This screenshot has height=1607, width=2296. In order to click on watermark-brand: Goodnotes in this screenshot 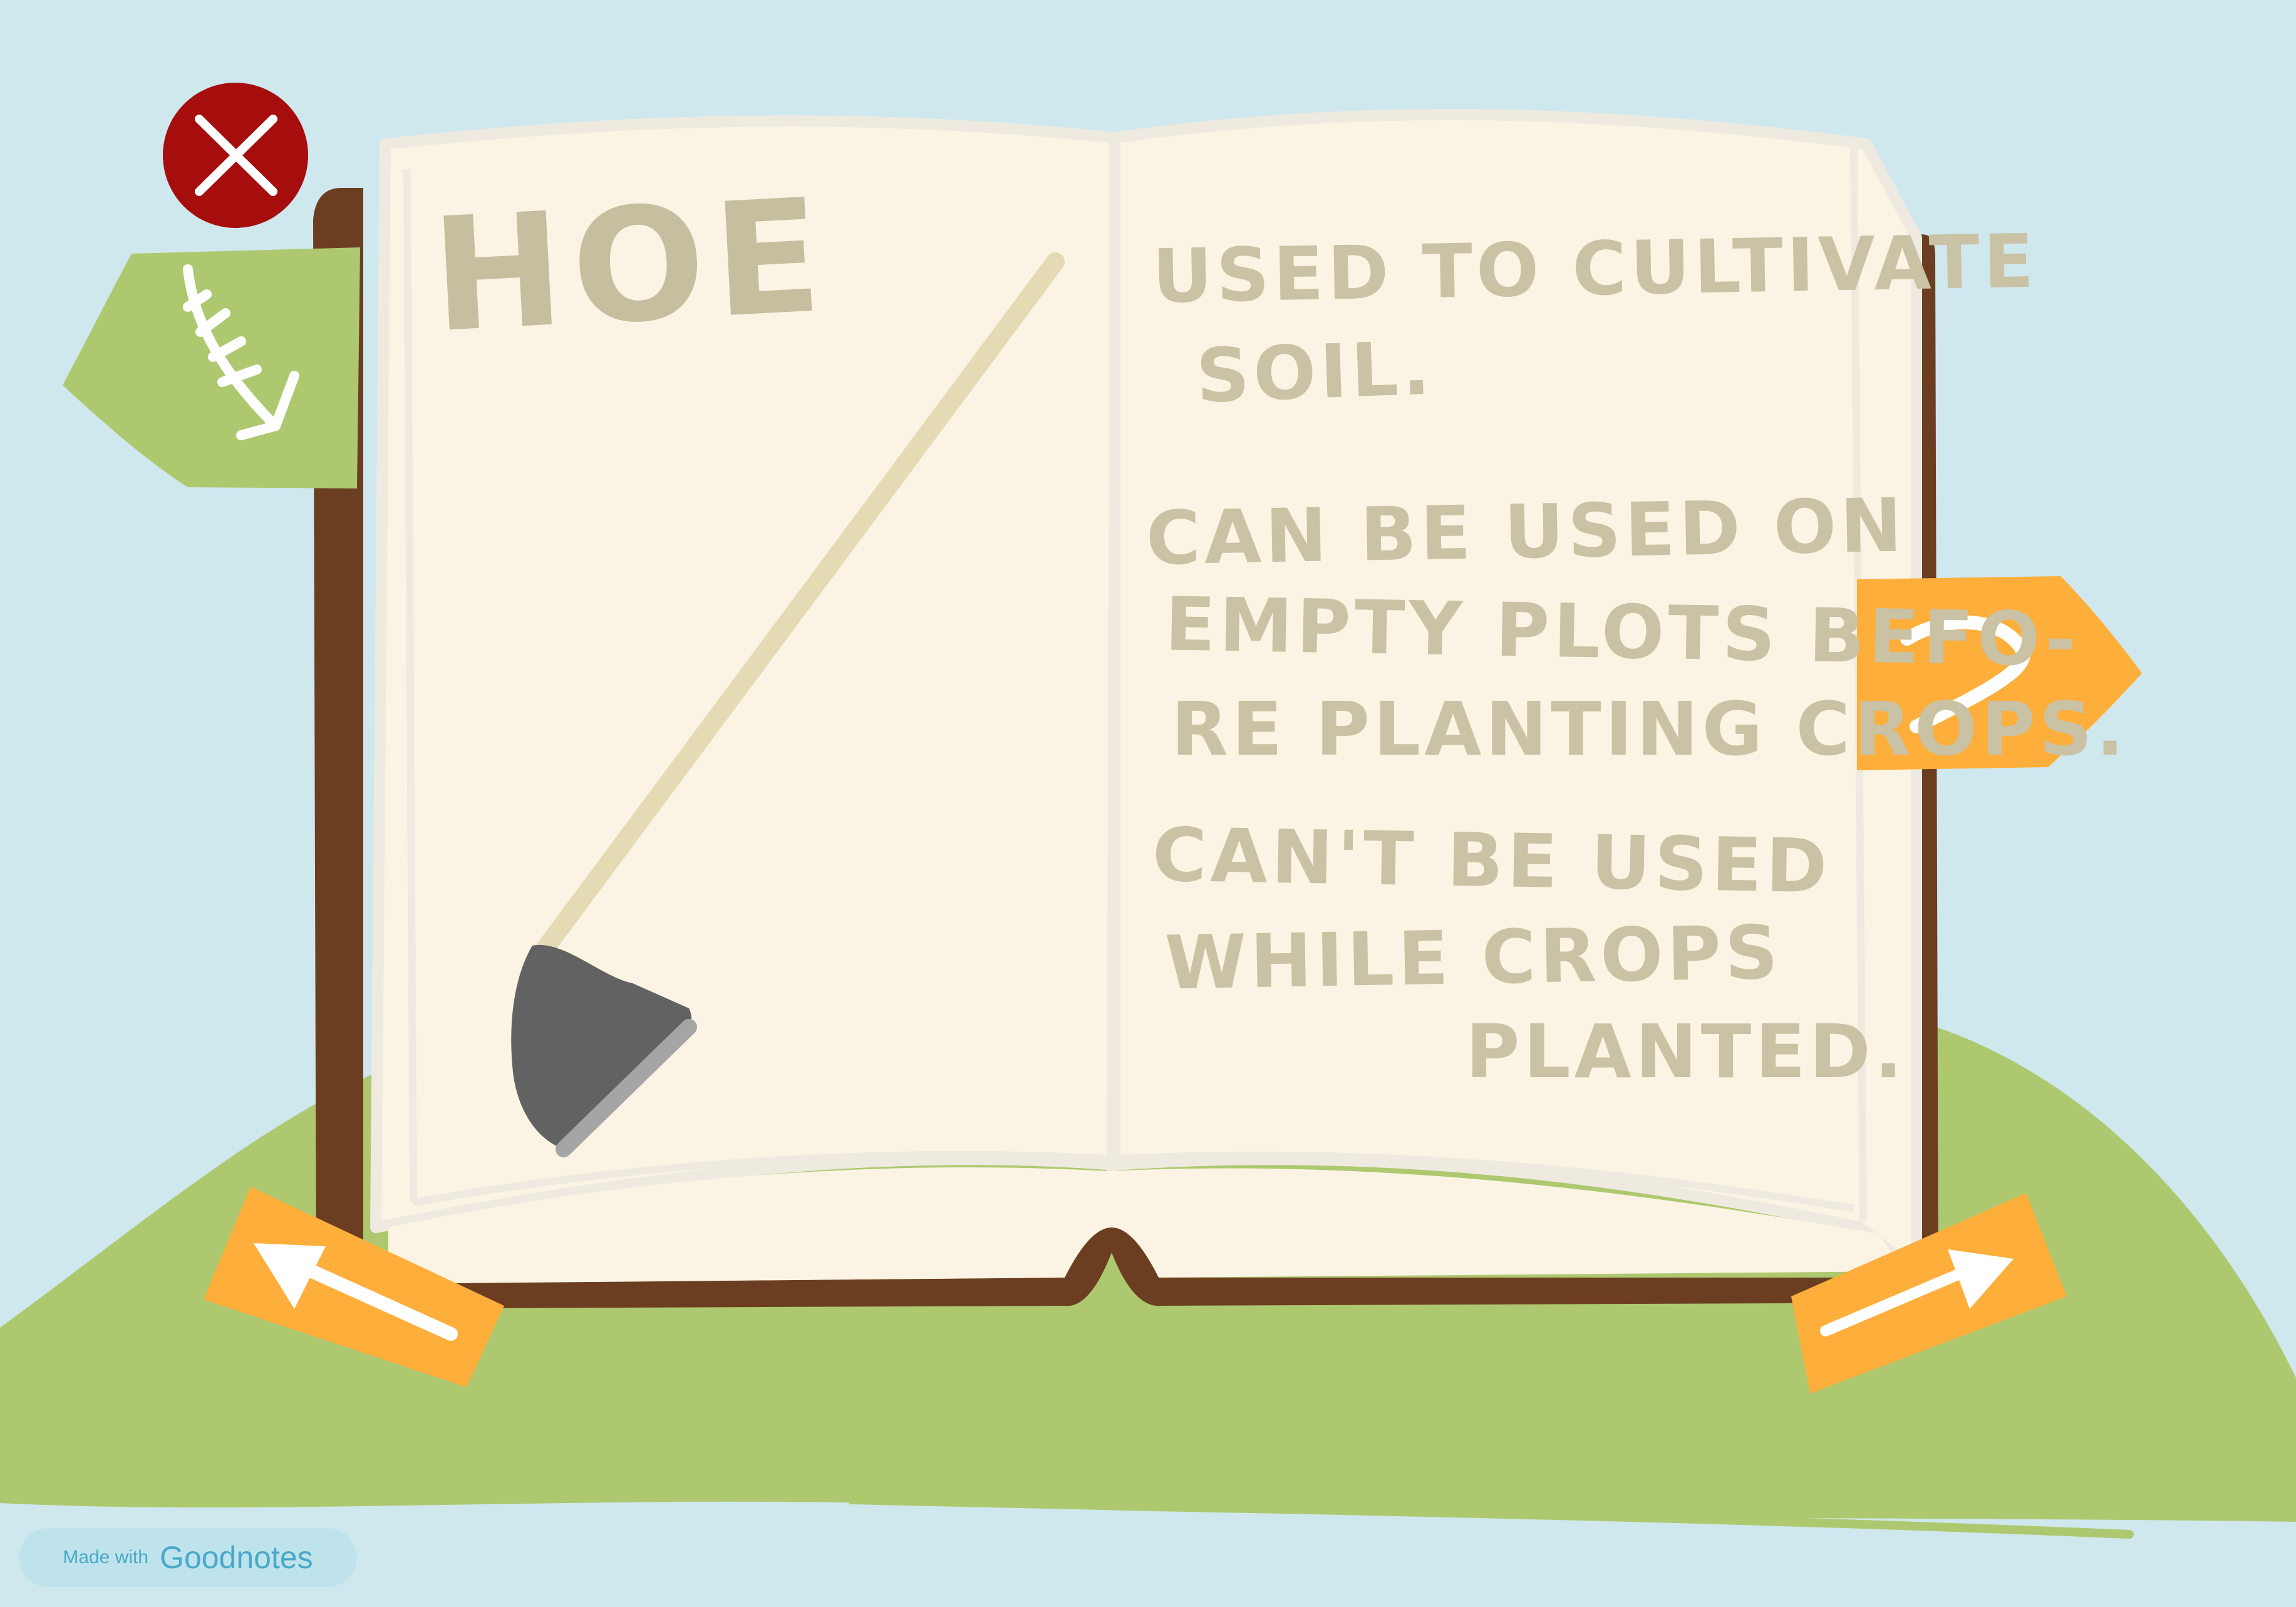, I will do `click(236, 1557)`.